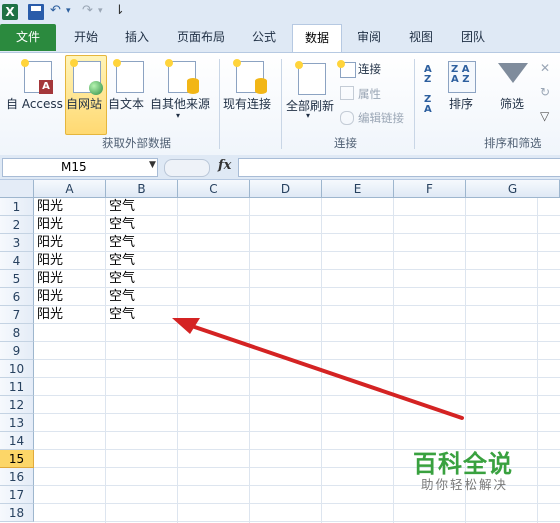 This screenshot has height=523, width=560. I want to click on row-header-3: 3, so click(17, 243).